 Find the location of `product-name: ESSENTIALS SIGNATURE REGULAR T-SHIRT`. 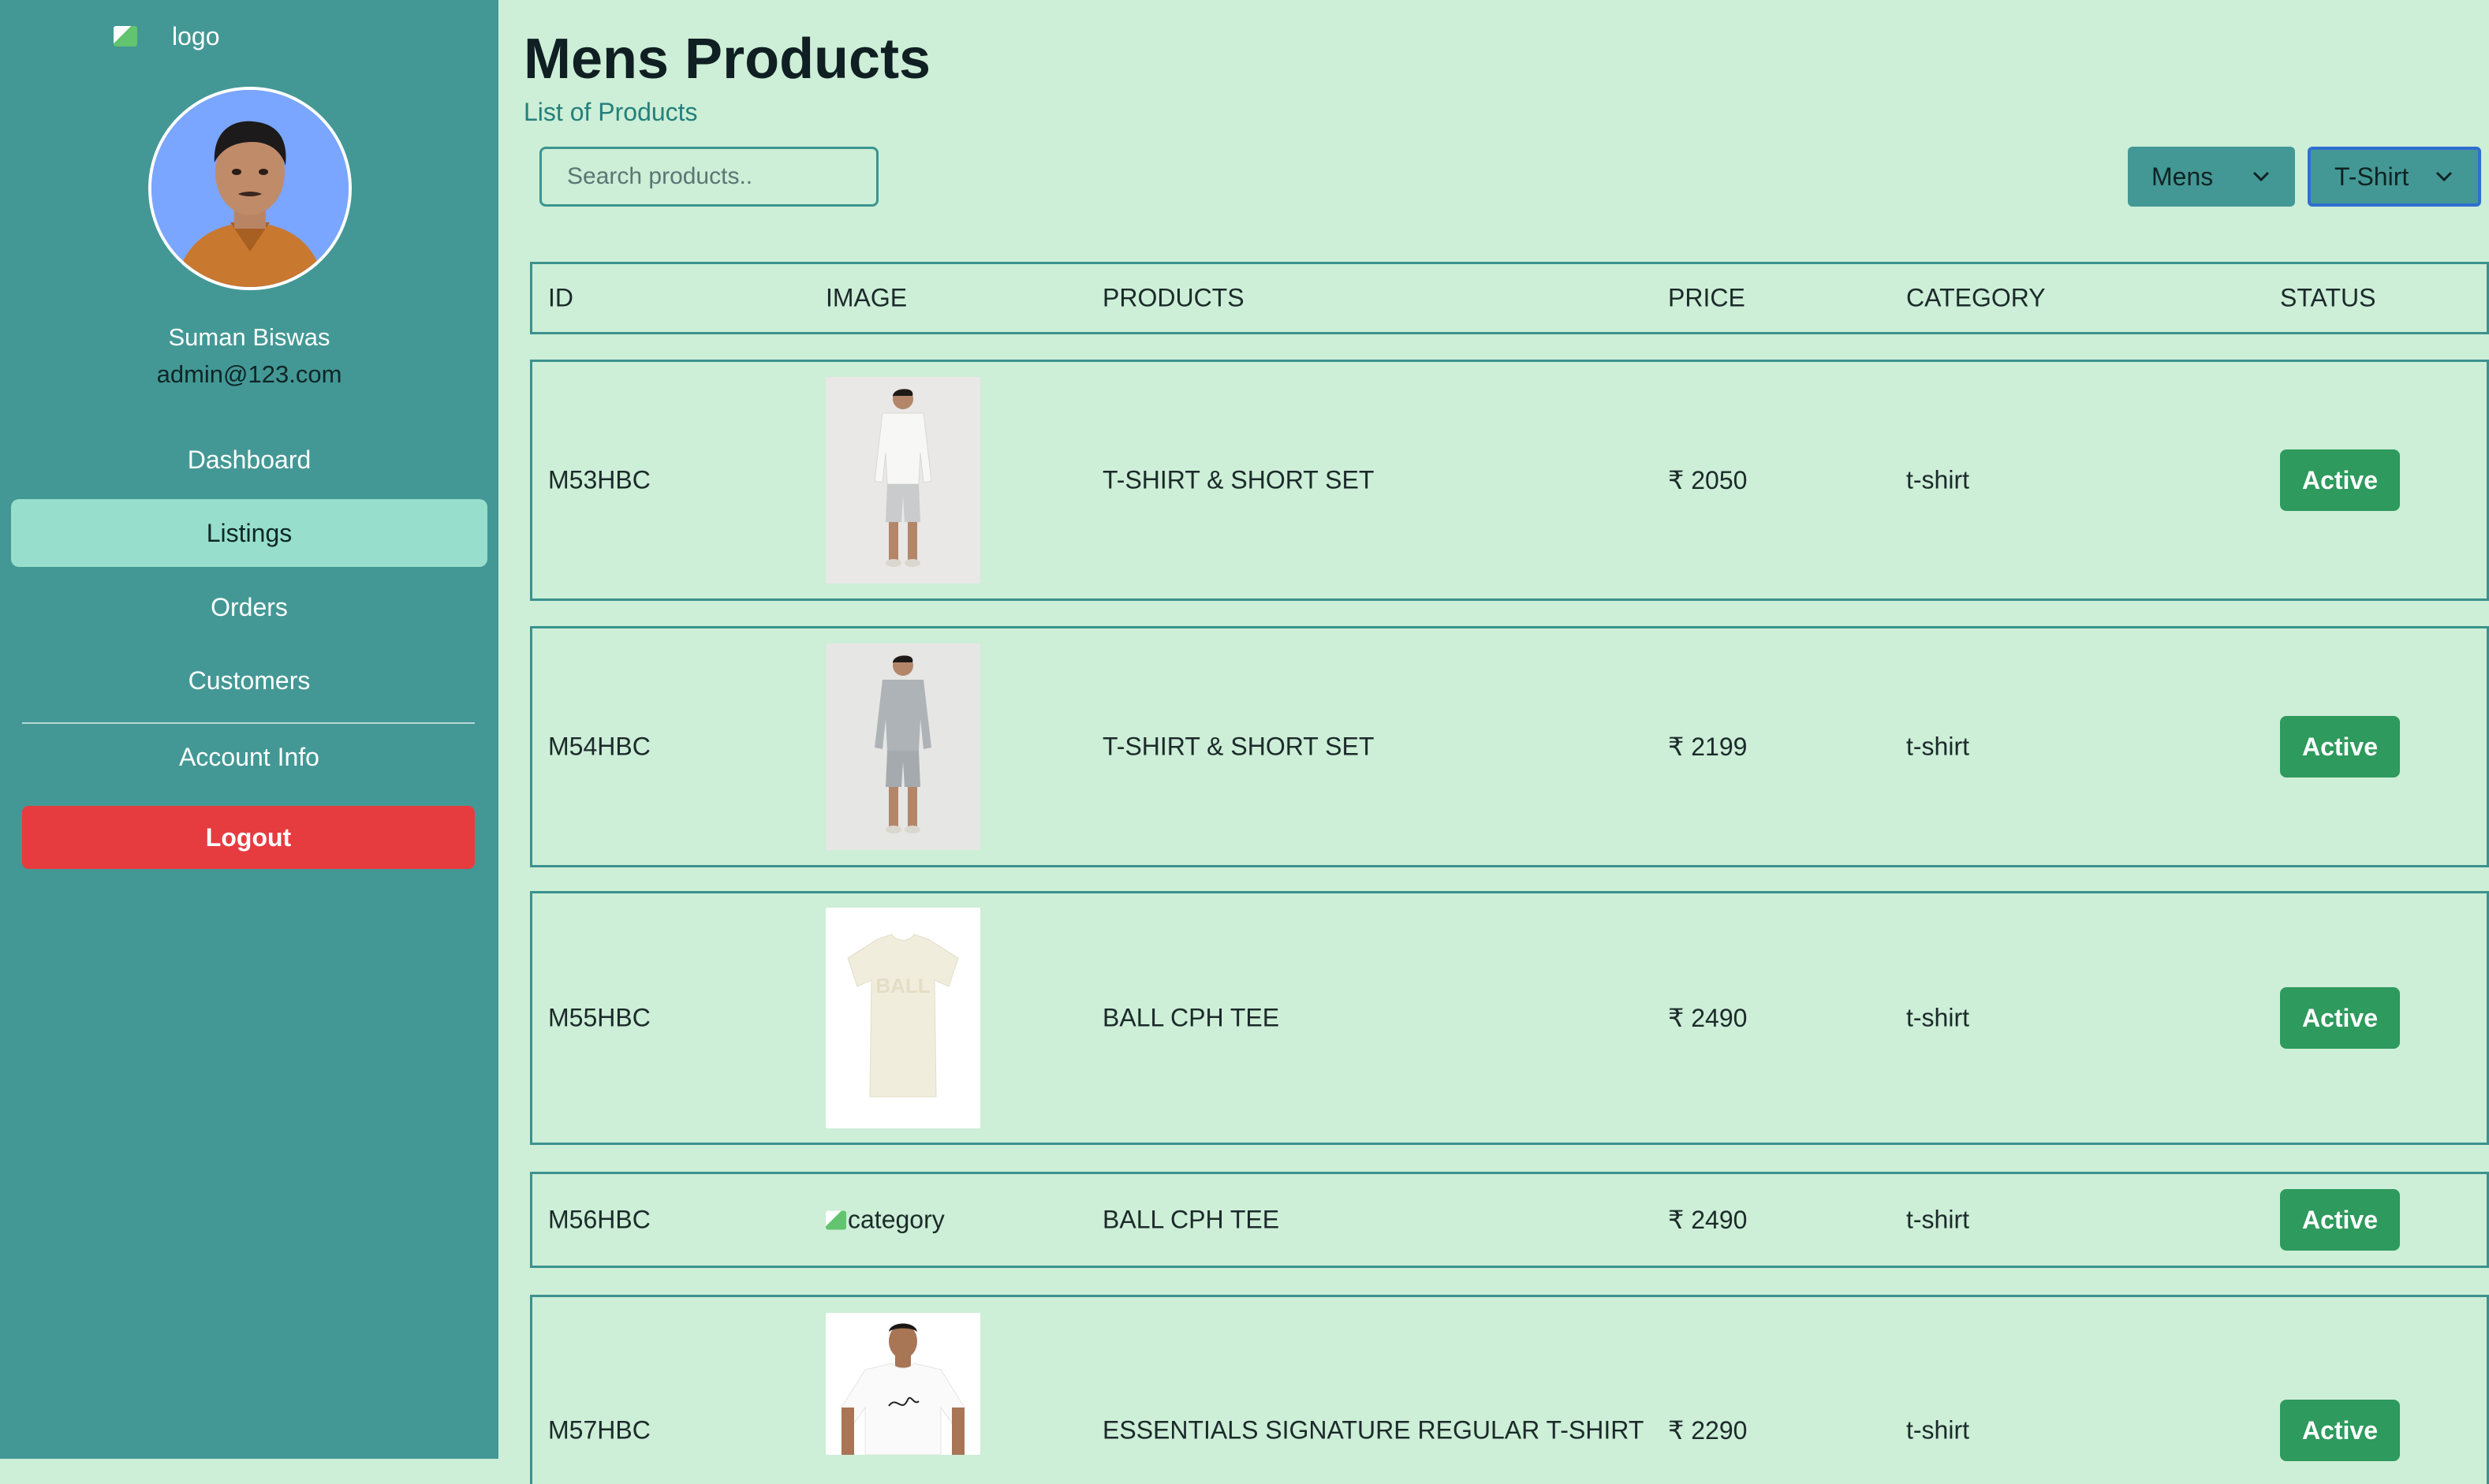

product-name: ESSENTIALS SIGNATURE REGULAR T-SHIRT is located at coordinates (1373, 1430).